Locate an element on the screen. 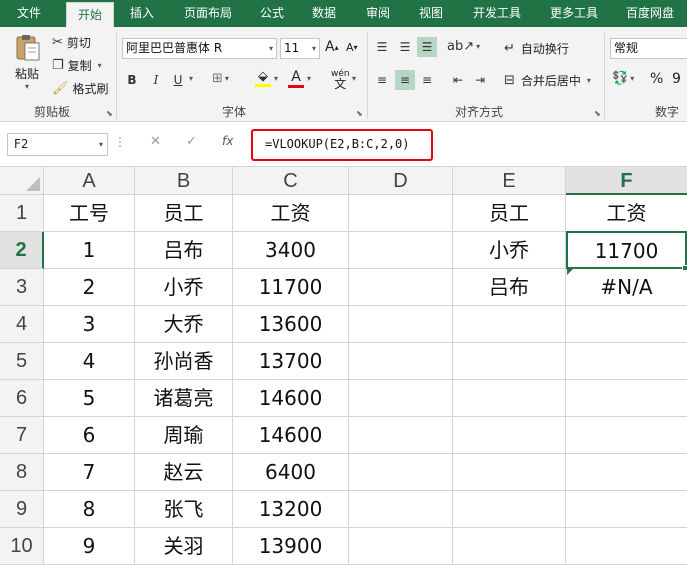 Image resolution: width=687 pixels, height=568 pixels. confirm-formula-button: ✓ is located at coordinates (191, 141).